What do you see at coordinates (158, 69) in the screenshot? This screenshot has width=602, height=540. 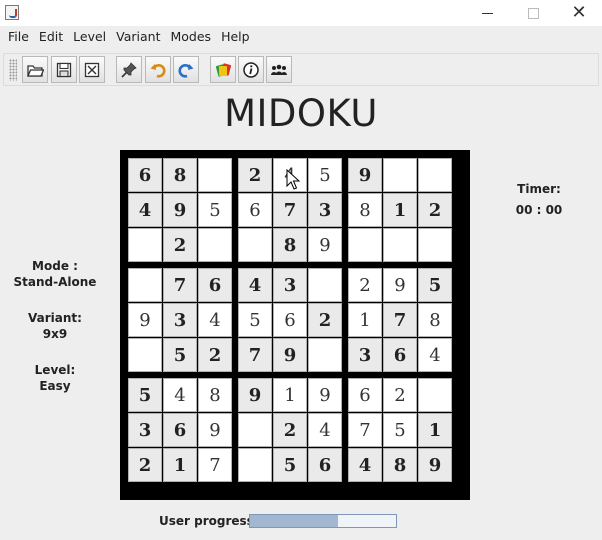 I see `undo-button` at bounding box center [158, 69].